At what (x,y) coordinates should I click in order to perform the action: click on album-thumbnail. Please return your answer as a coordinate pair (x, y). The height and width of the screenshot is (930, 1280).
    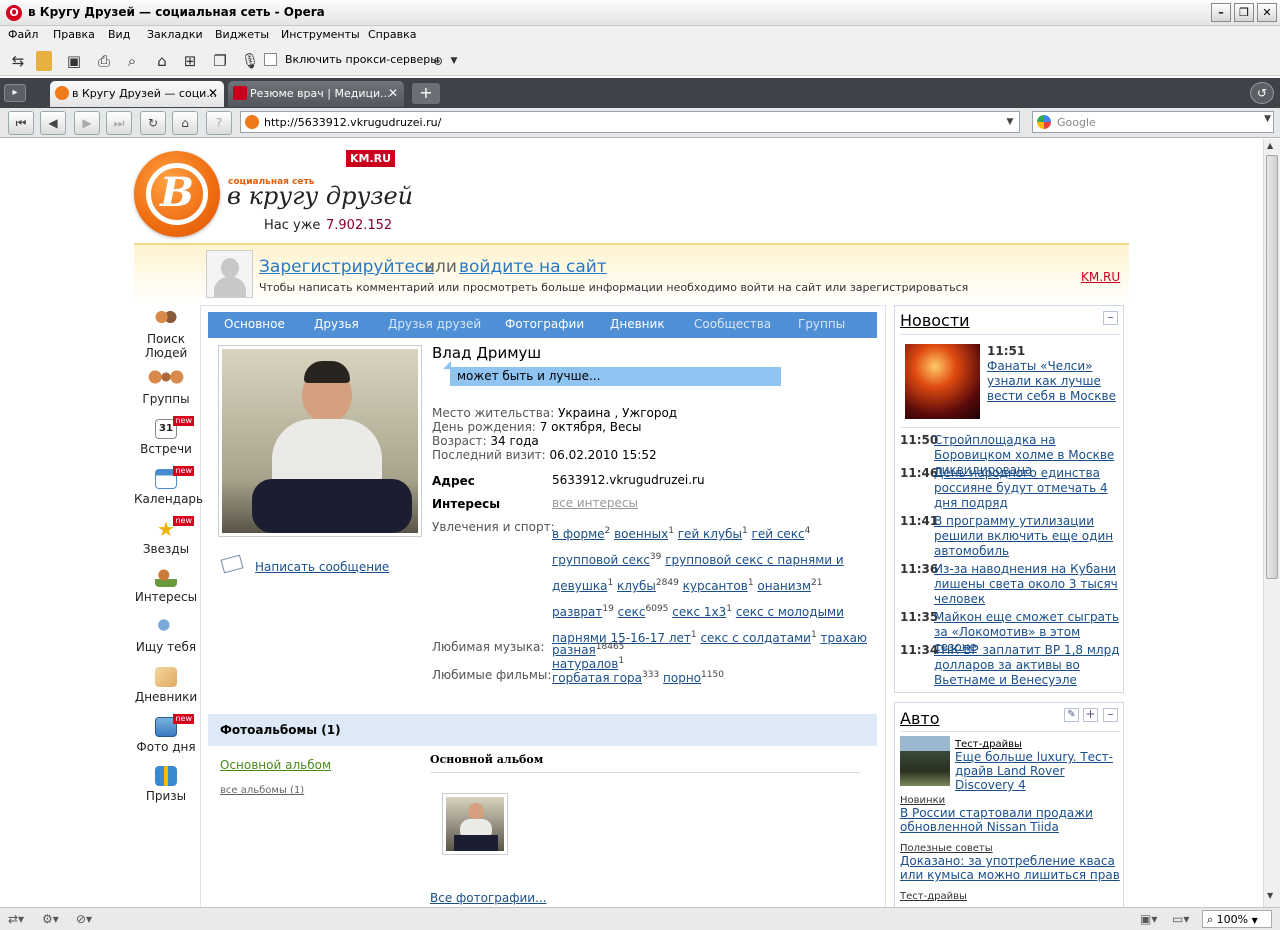
    Looking at the image, I should click on (475, 824).